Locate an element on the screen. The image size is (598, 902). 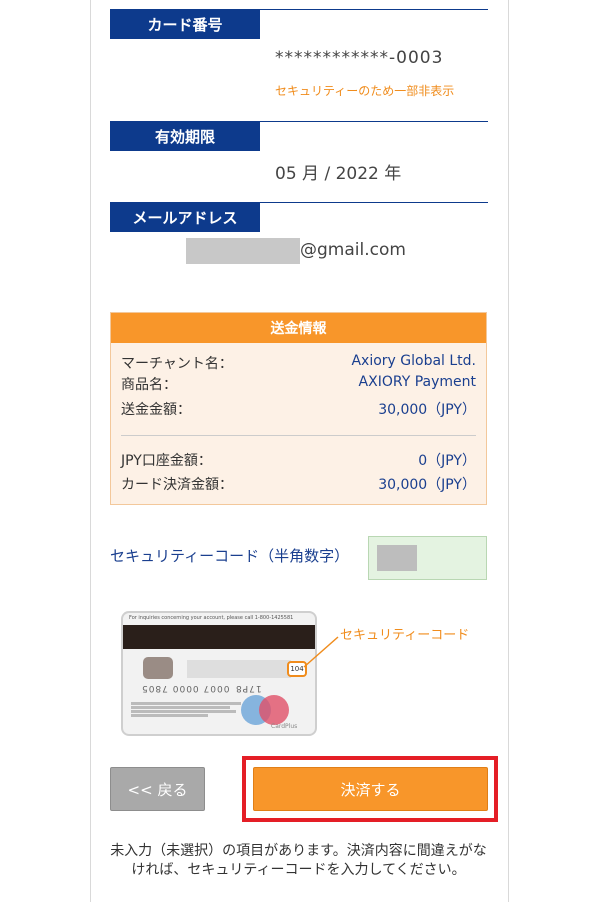
jpy-account-label: JPY口座金額： is located at coordinates (166, 461).